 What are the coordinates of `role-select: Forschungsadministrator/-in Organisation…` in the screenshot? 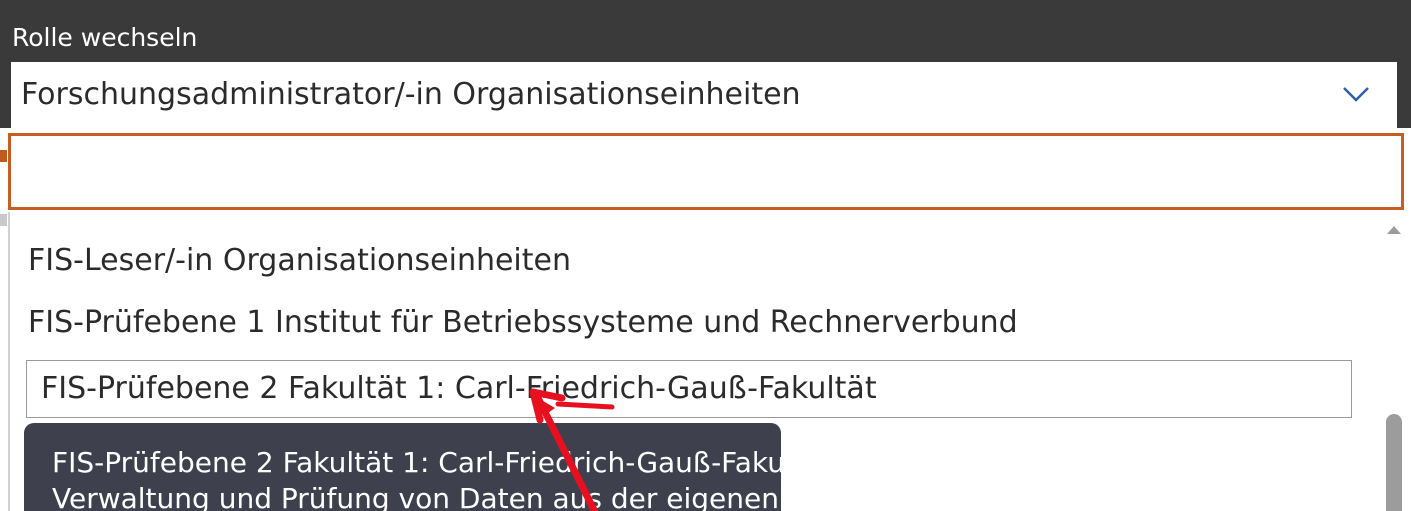 It's located at (704, 95).